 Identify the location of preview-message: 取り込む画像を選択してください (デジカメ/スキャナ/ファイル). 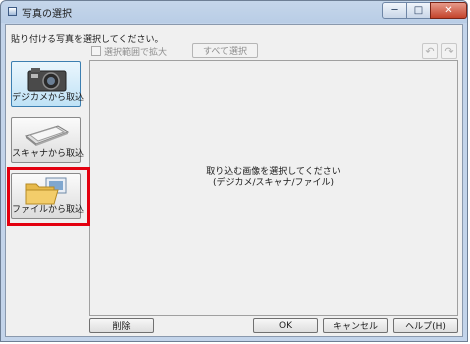
(273, 178).